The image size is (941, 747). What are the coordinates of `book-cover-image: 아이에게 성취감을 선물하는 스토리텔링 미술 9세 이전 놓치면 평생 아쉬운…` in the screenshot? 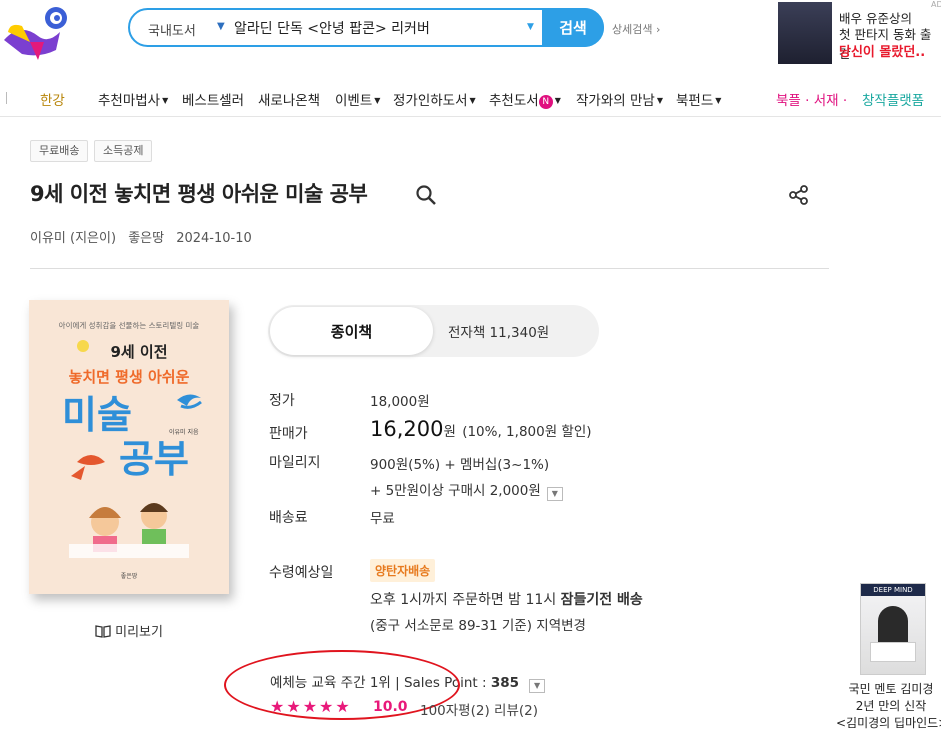 It's located at (129, 447).